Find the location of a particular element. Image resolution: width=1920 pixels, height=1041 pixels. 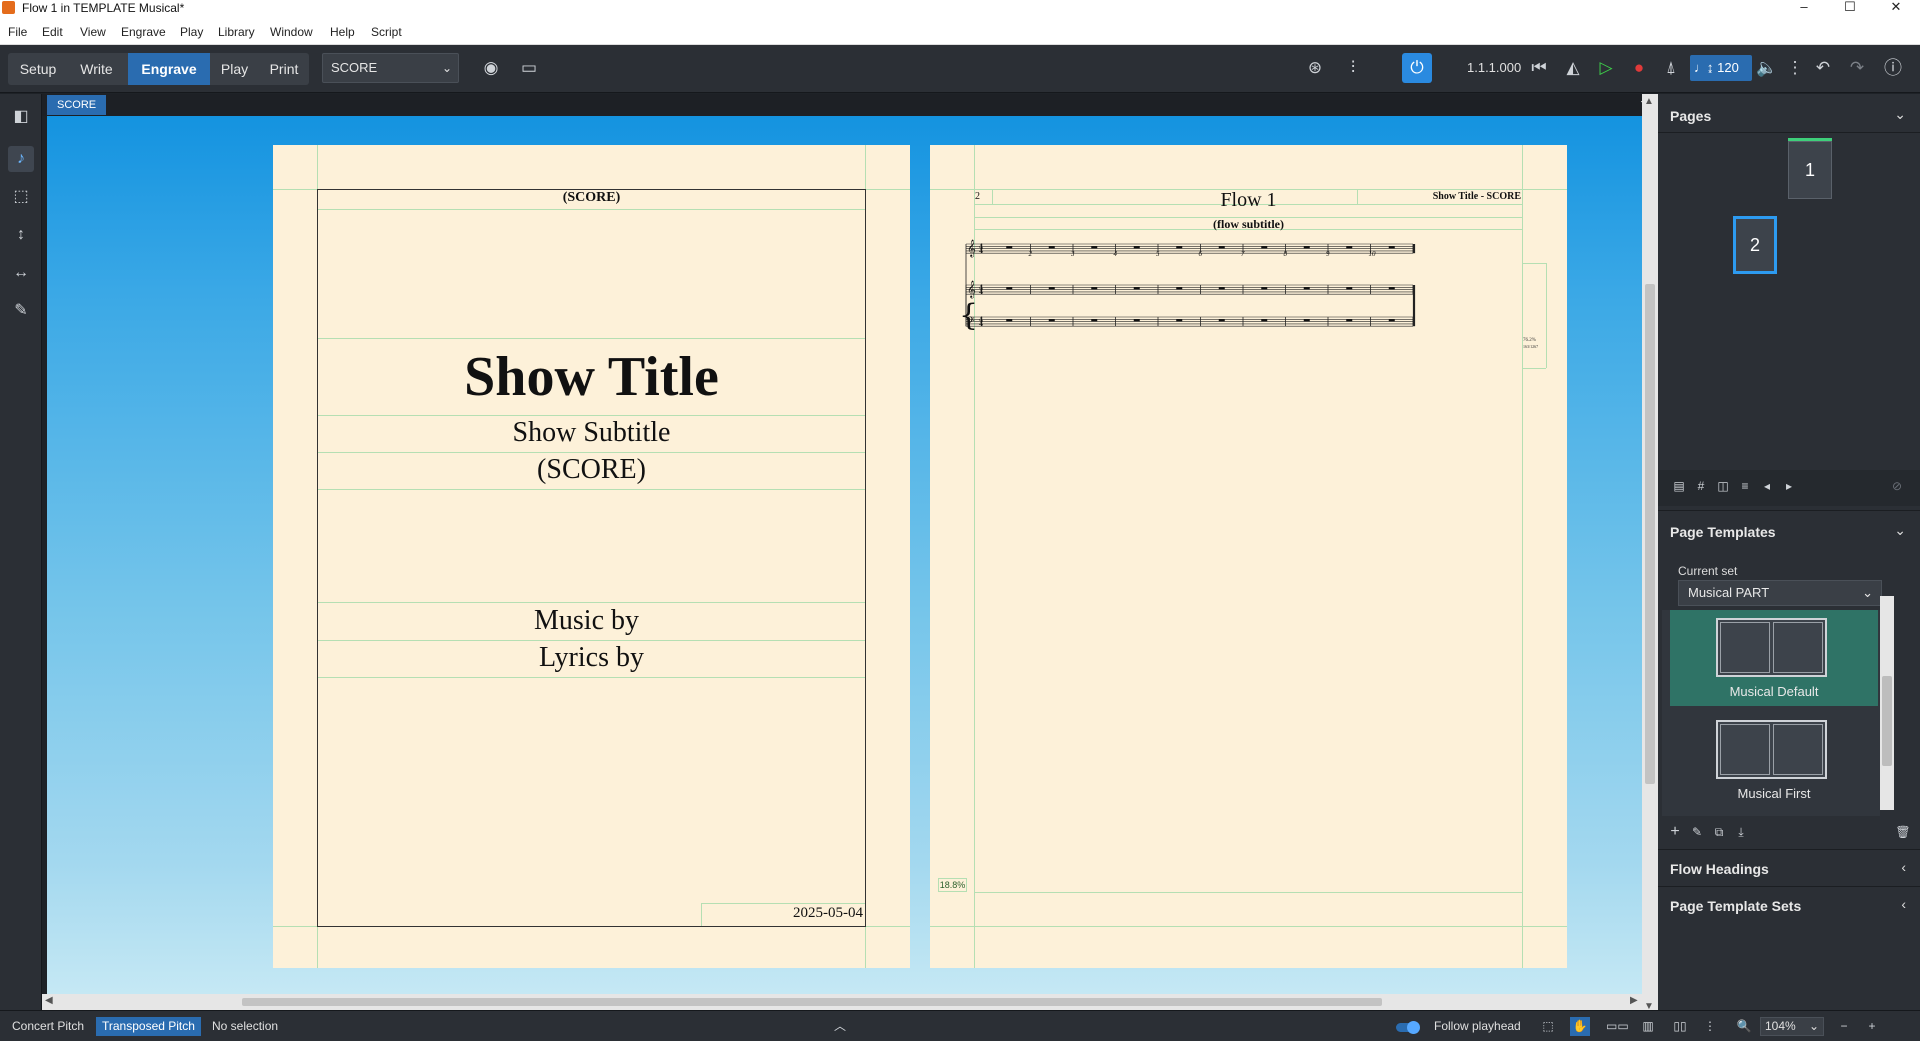

record-icon: ● is located at coordinates (1639, 68).